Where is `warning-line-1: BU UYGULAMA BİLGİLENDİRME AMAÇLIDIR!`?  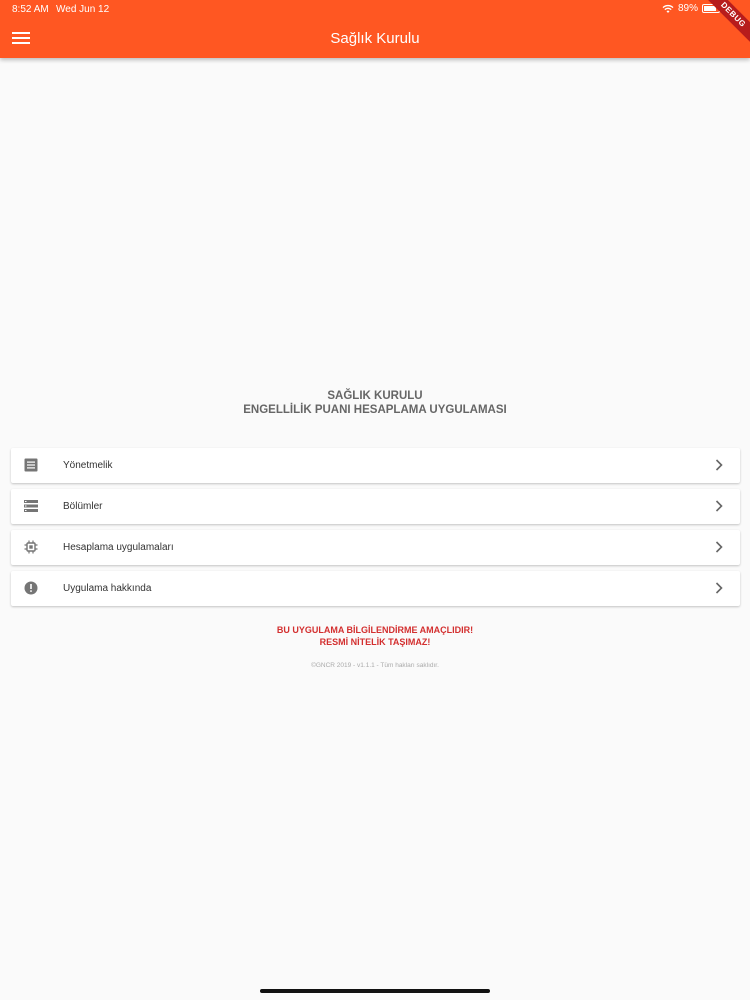 warning-line-1: BU UYGULAMA BİLGİLENDİRME AMAÇLIDIR! is located at coordinates (375, 630).